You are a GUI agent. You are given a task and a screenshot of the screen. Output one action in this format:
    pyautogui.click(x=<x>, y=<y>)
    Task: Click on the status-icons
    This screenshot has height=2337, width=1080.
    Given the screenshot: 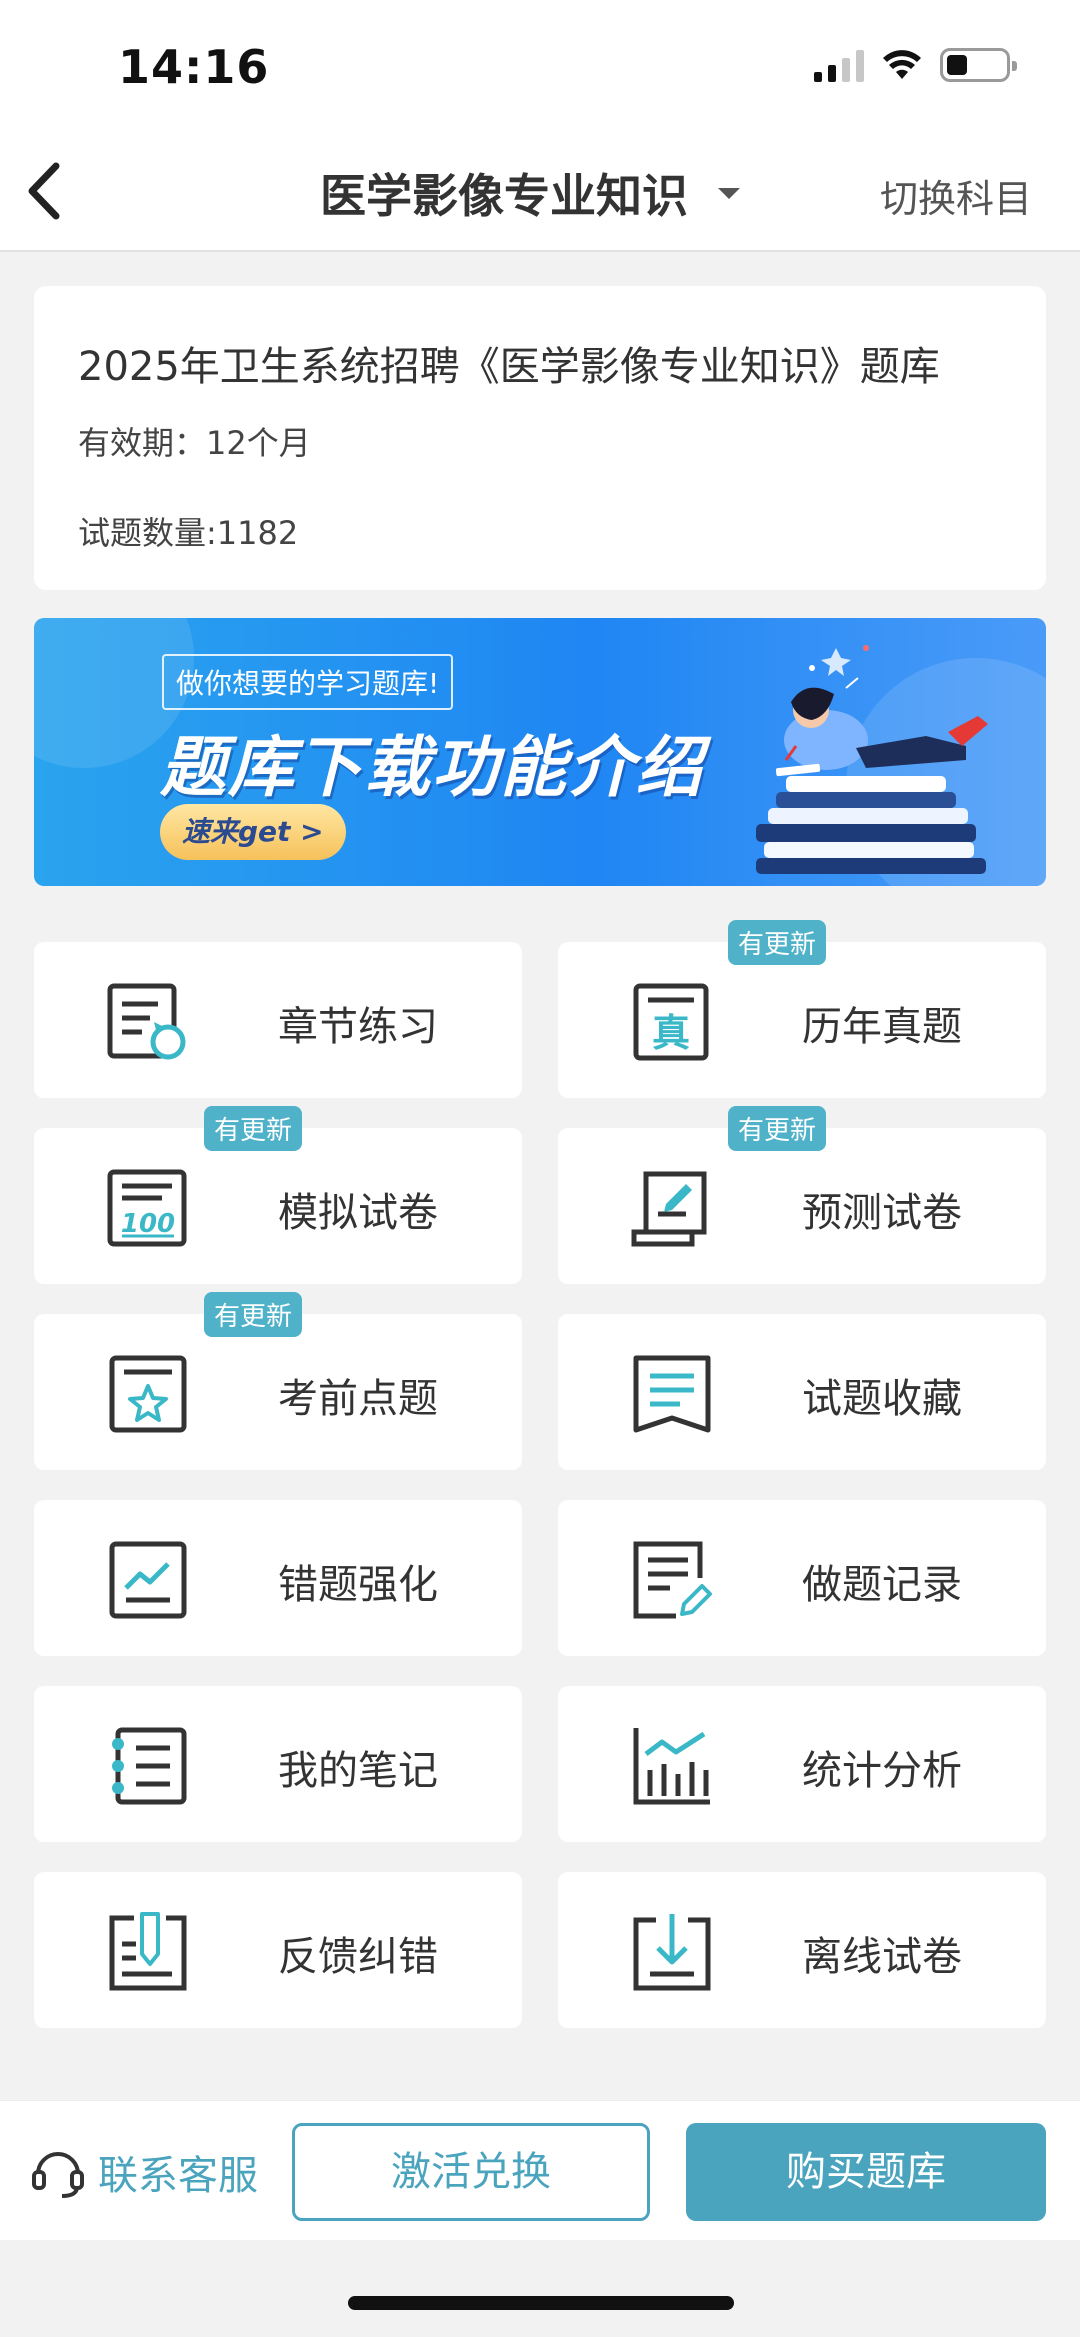 What is the action you would take?
    pyautogui.click(x=915, y=65)
    